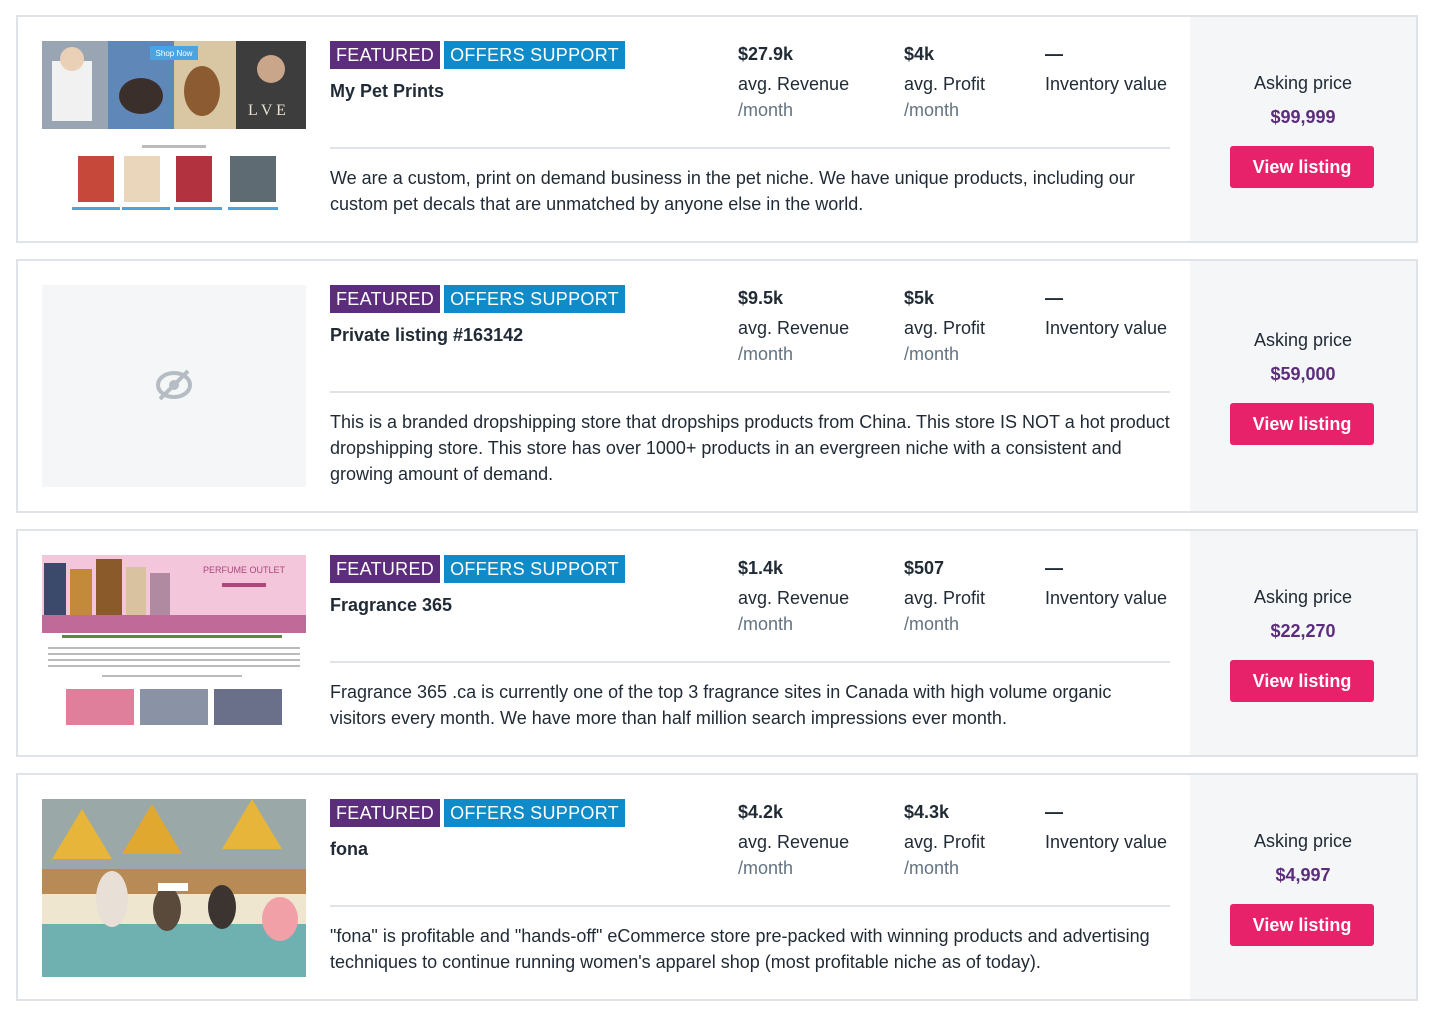 Image resolution: width=1442 pixels, height=1012 pixels. What do you see at coordinates (387, 91) in the screenshot?
I see `listing-title: My Pet Prints` at bounding box center [387, 91].